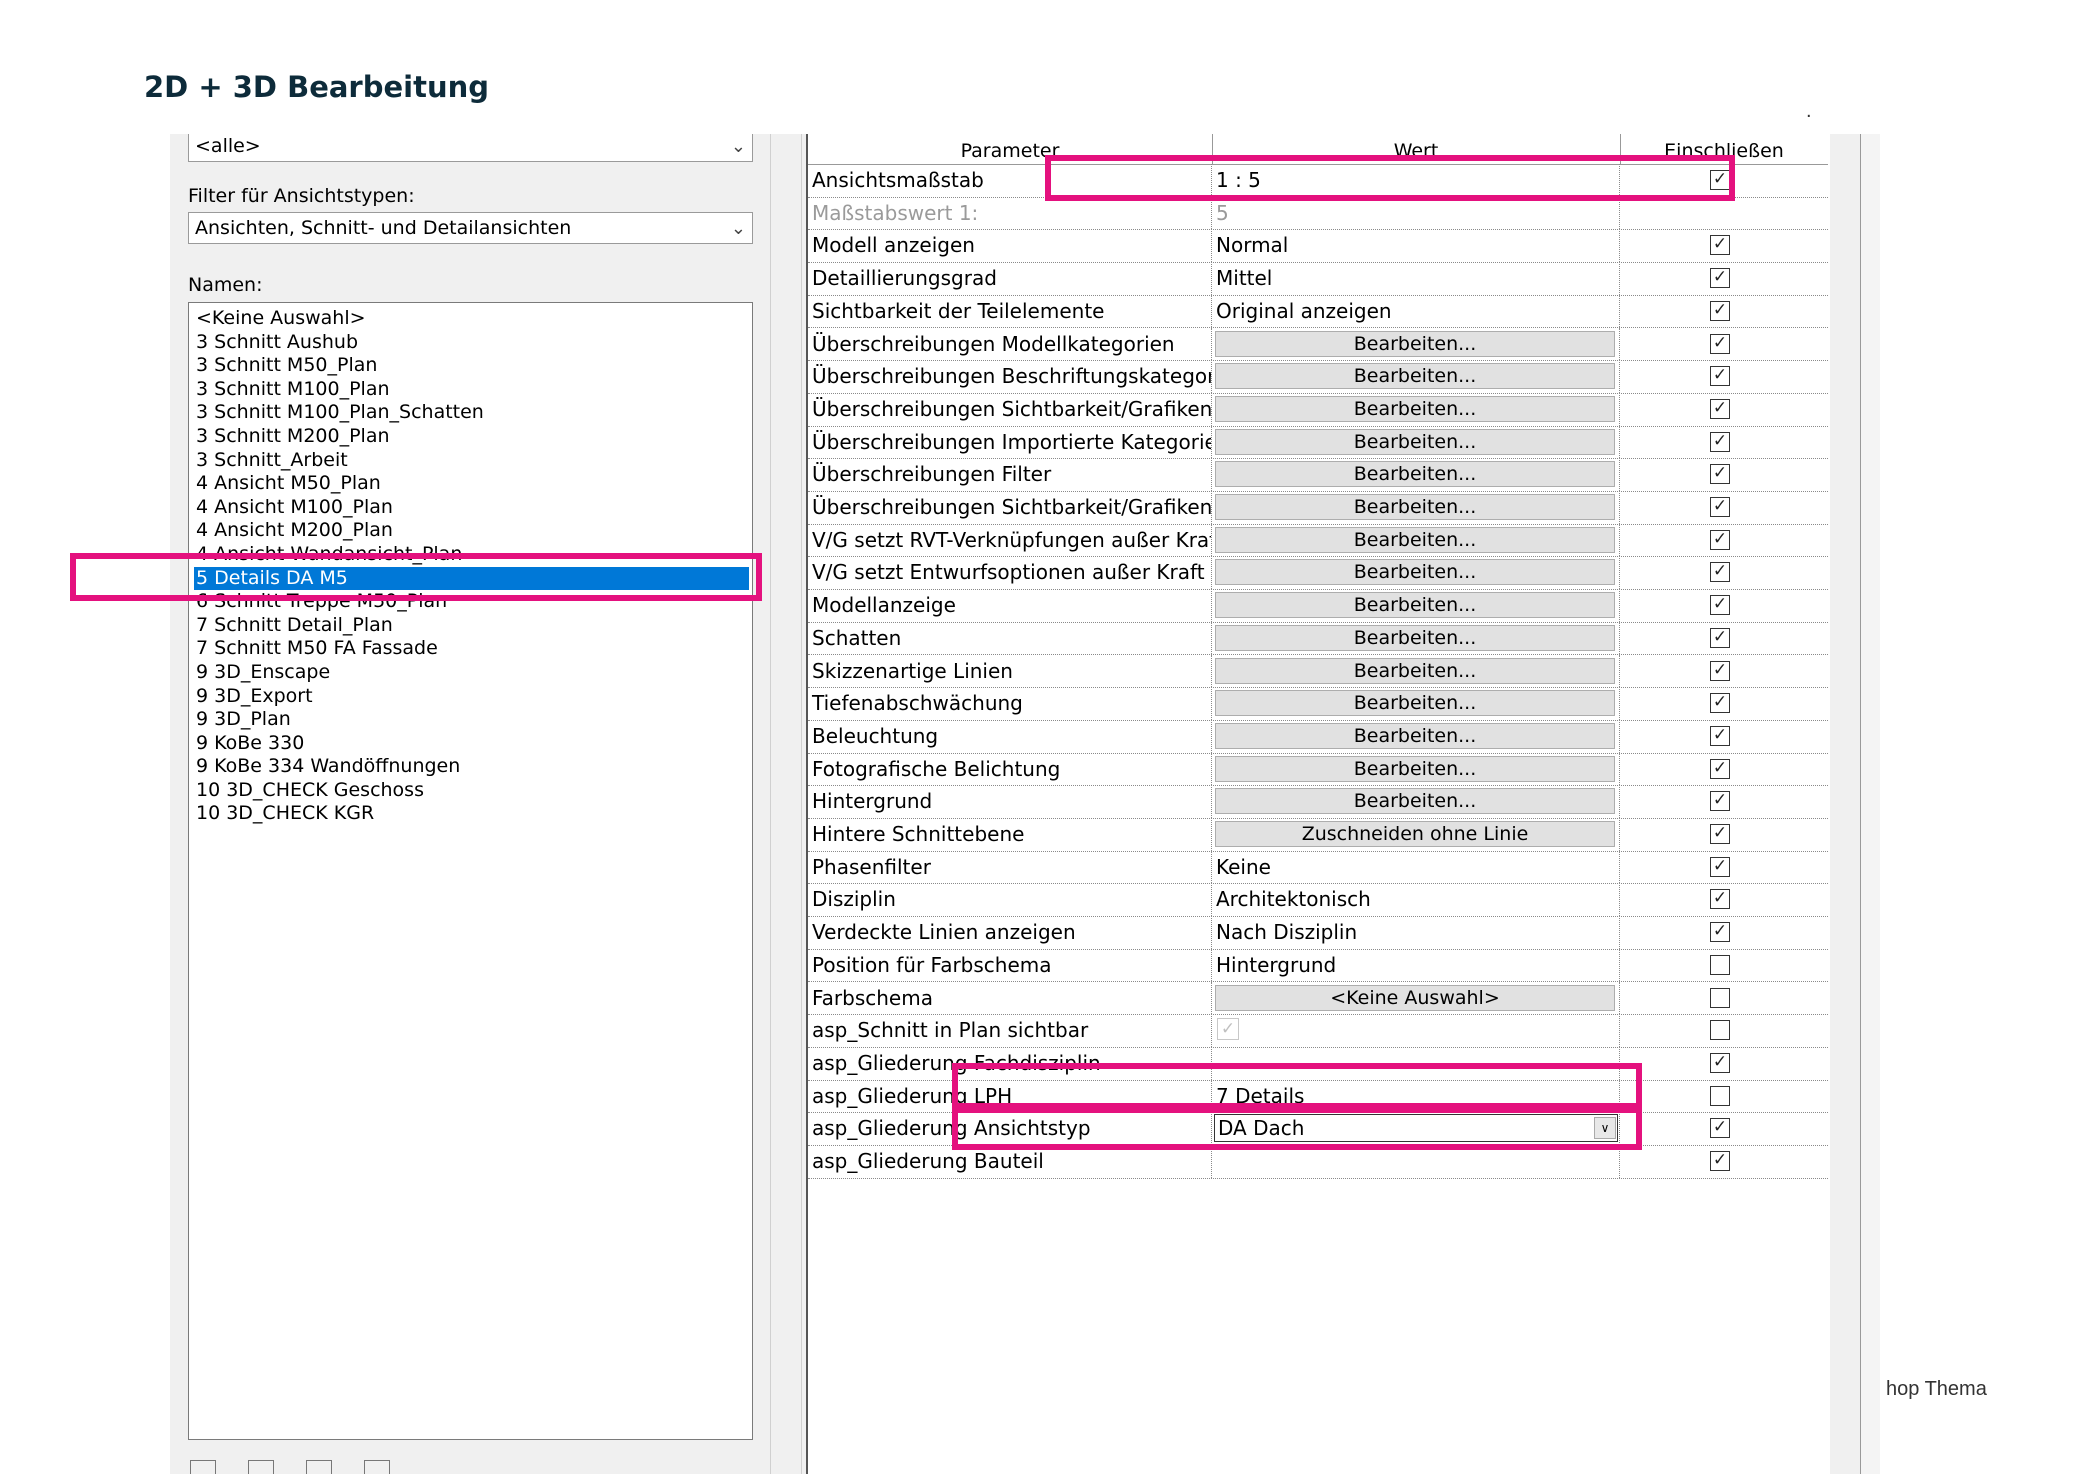 The image size is (2085, 1475). Describe the element at coordinates (473, 744) in the screenshot. I see `list-item: 9 KoBe 330` at that location.